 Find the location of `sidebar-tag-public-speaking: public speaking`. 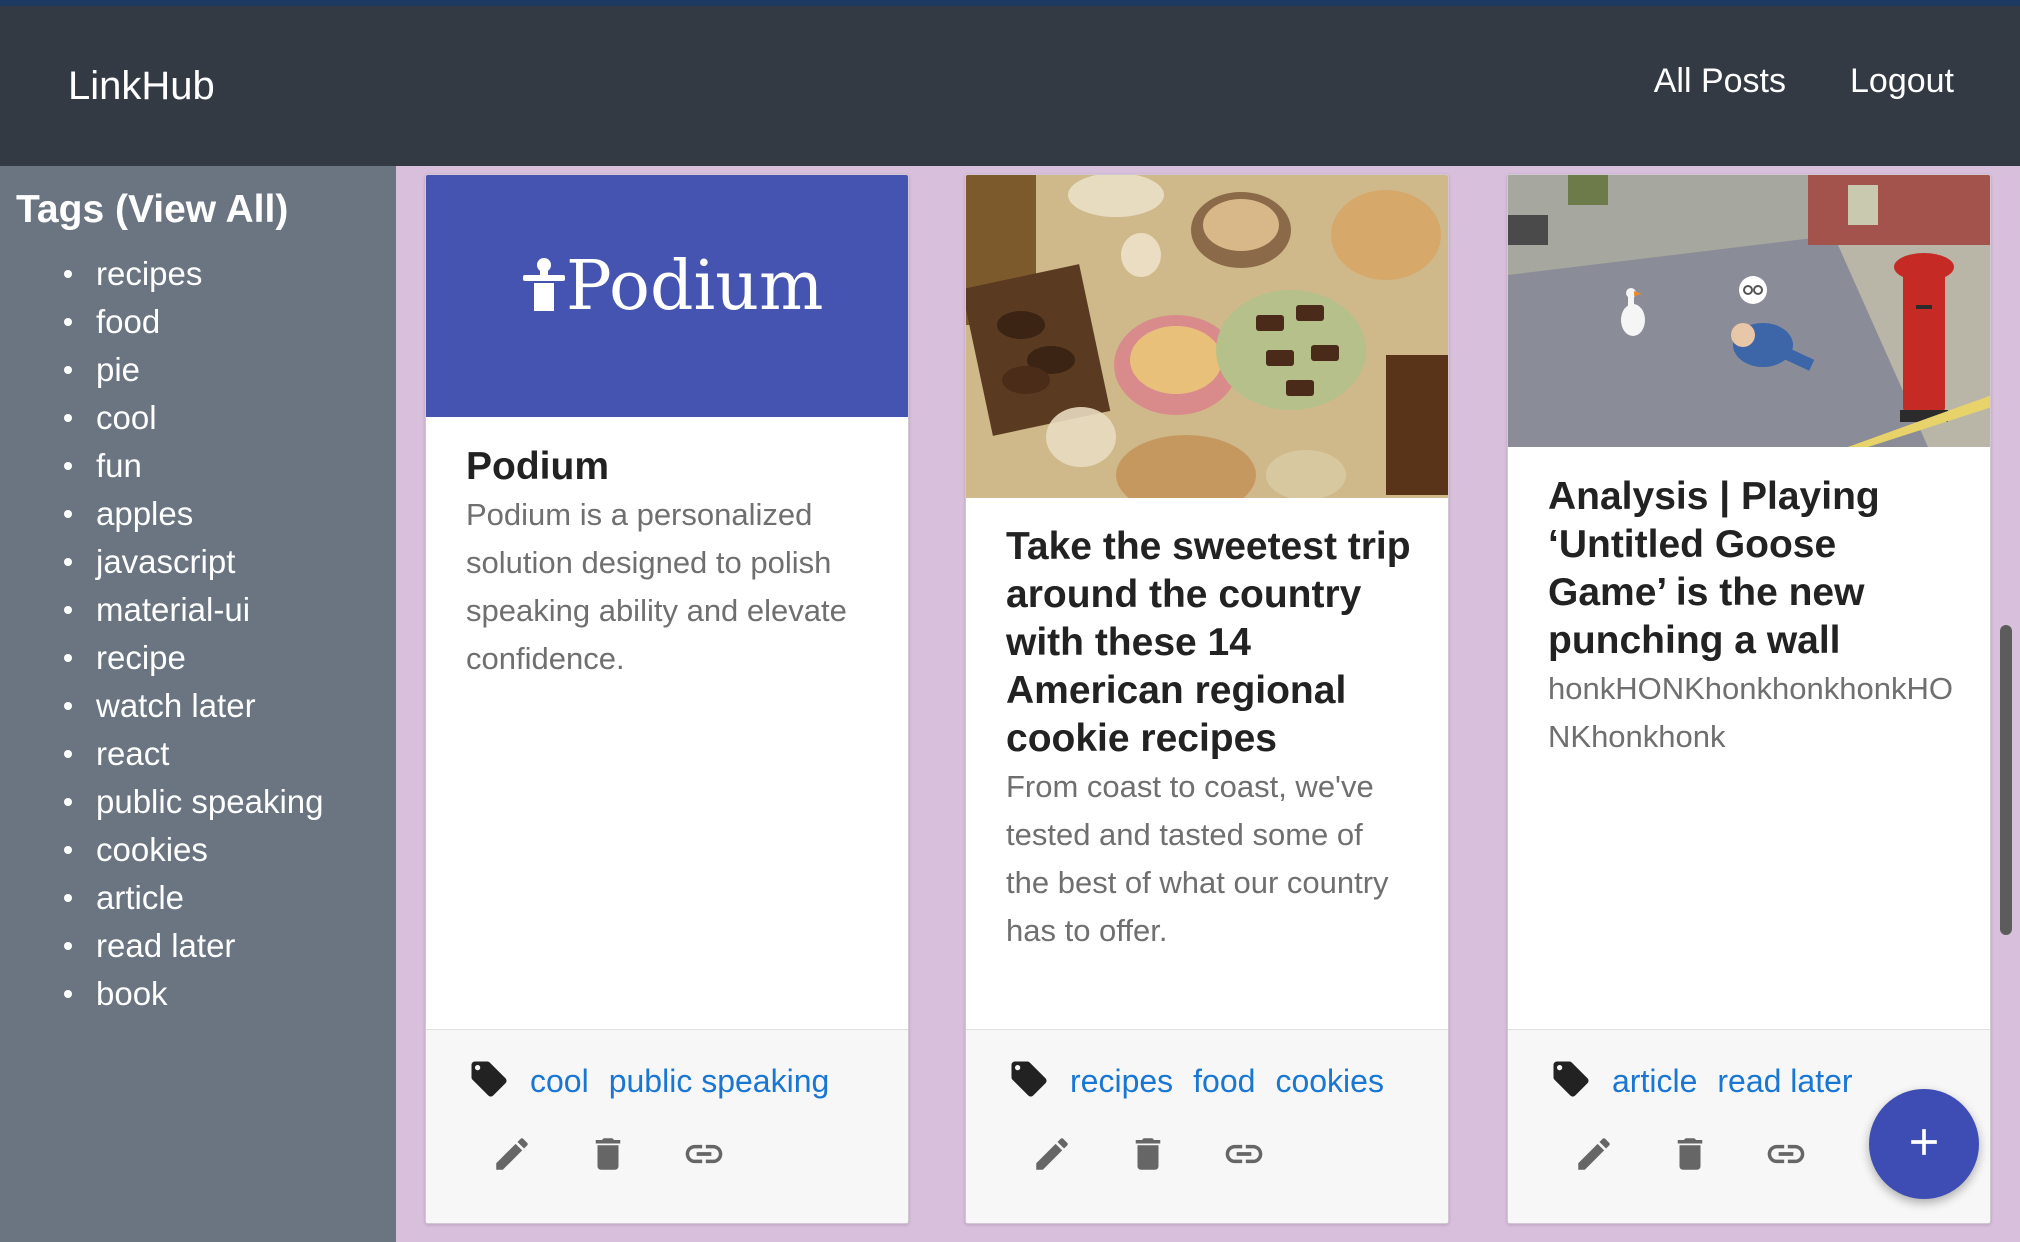

sidebar-tag-public-speaking: public speaking is located at coordinates (194, 802).